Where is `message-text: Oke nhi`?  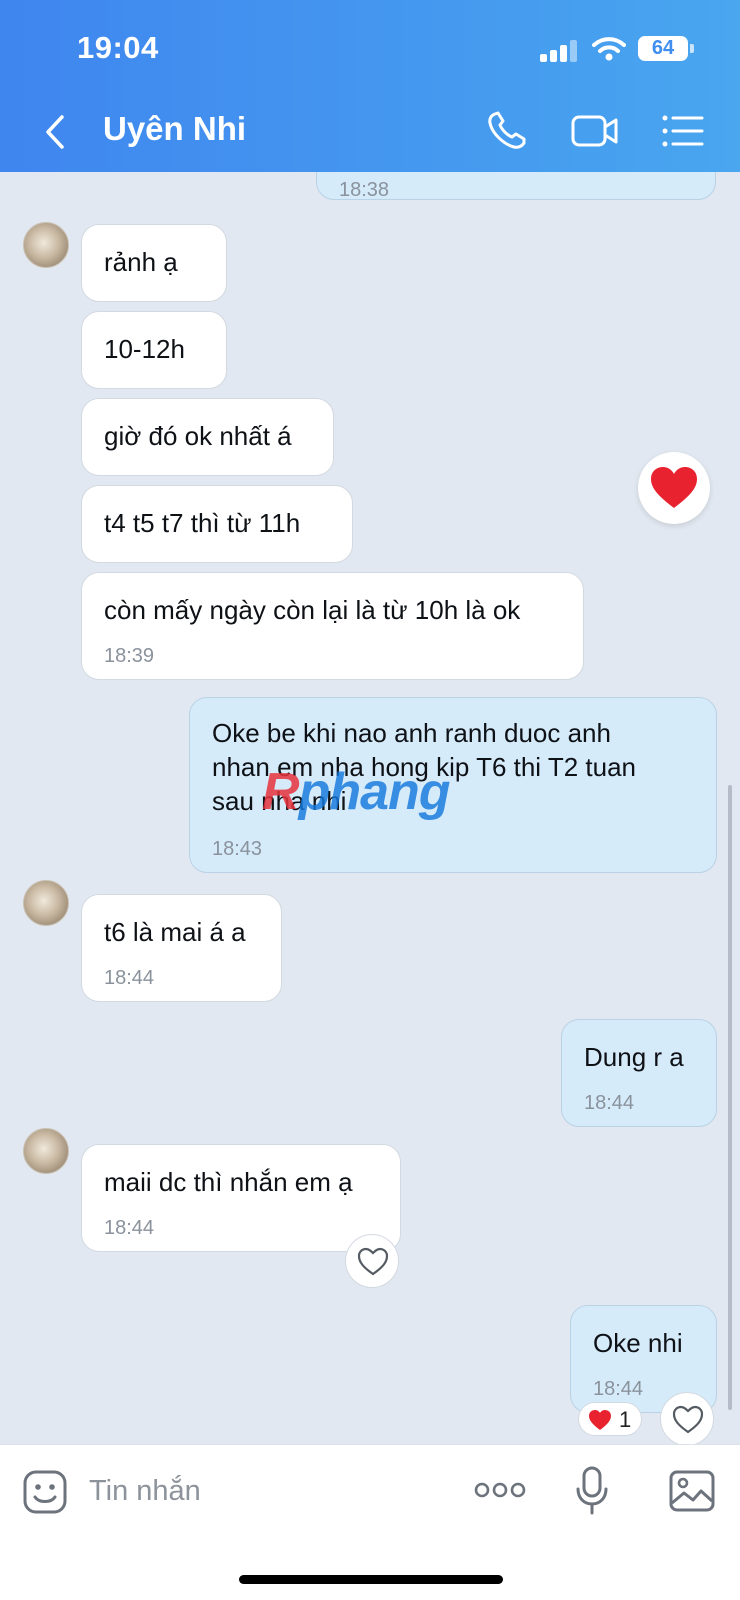 message-text: Oke nhi is located at coordinates (638, 1343).